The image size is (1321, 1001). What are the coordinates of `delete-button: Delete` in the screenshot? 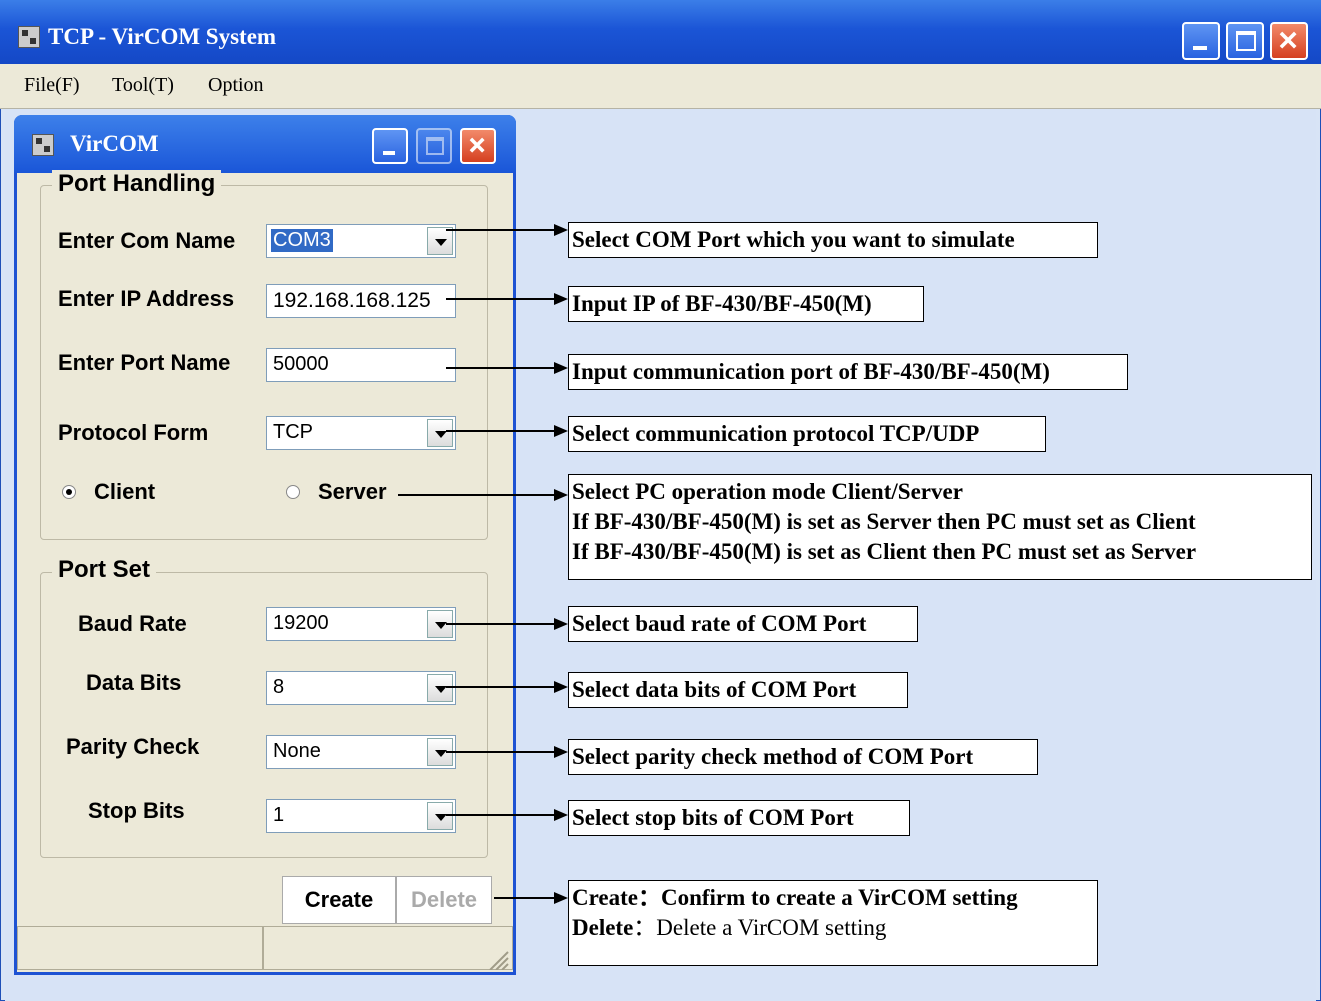 It's located at (444, 900).